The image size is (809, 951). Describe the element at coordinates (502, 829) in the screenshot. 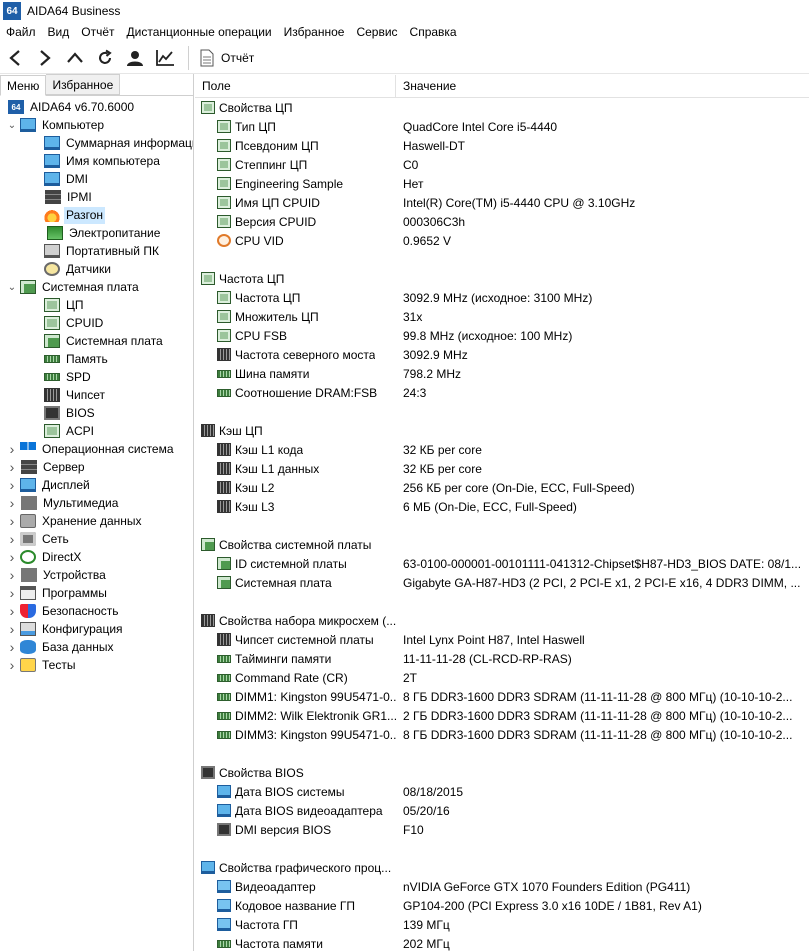

I see `property-row: DMI версия BIOS F10` at that location.